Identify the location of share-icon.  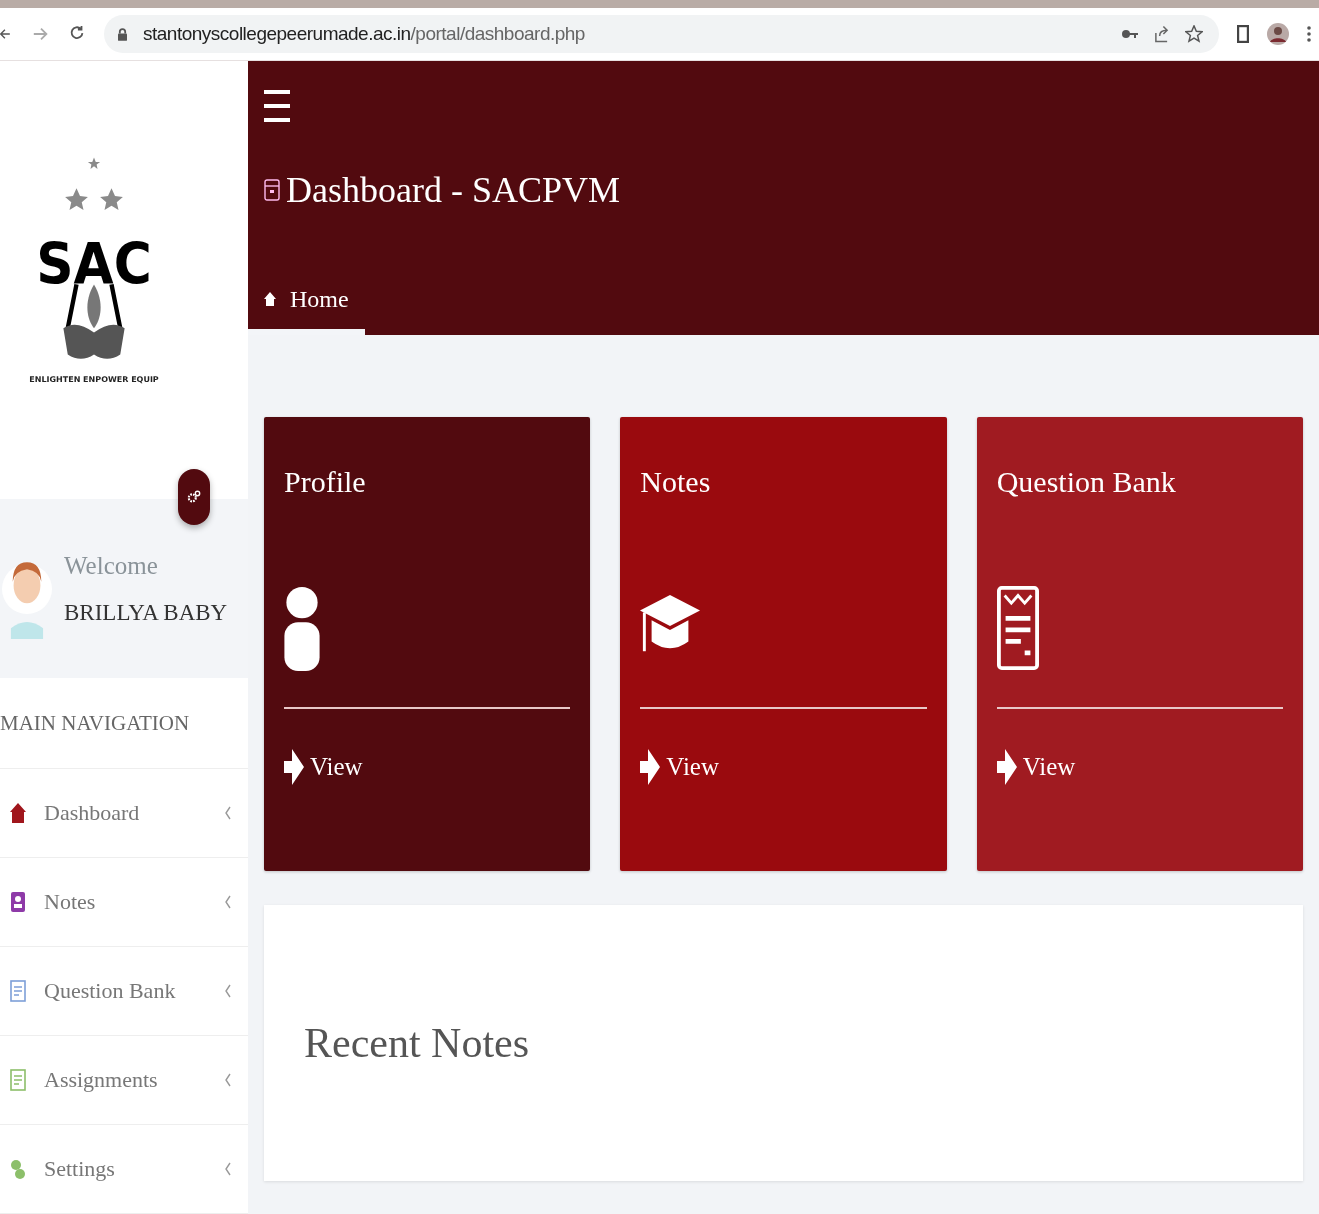
(1161, 34).